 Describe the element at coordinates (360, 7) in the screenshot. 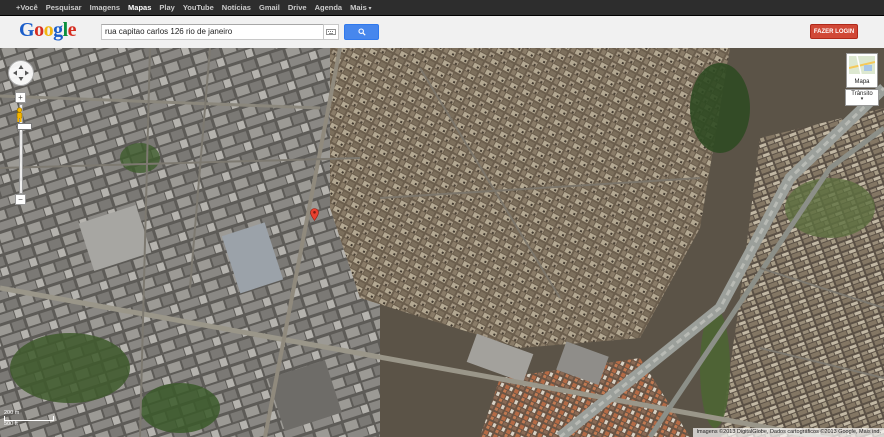

I see `nav-mais: Mais` at that location.